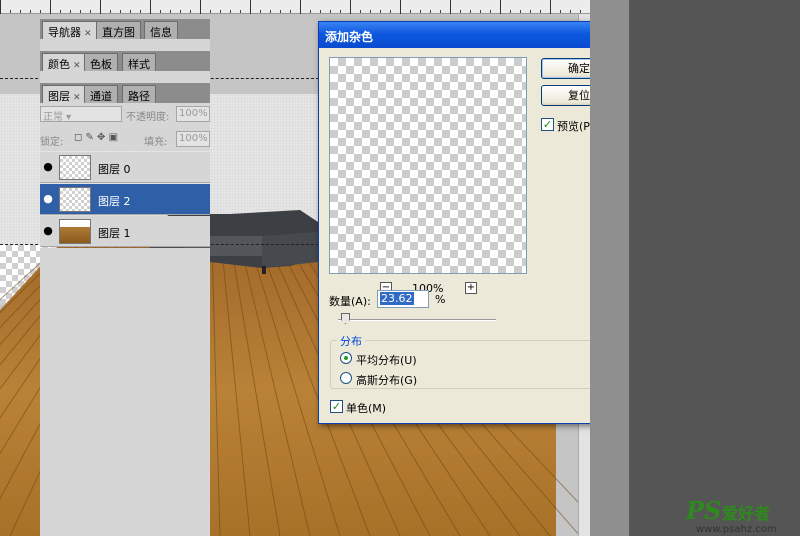 This screenshot has height=536, width=800. I want to click on fill-field: 100%, so click(193, 139).